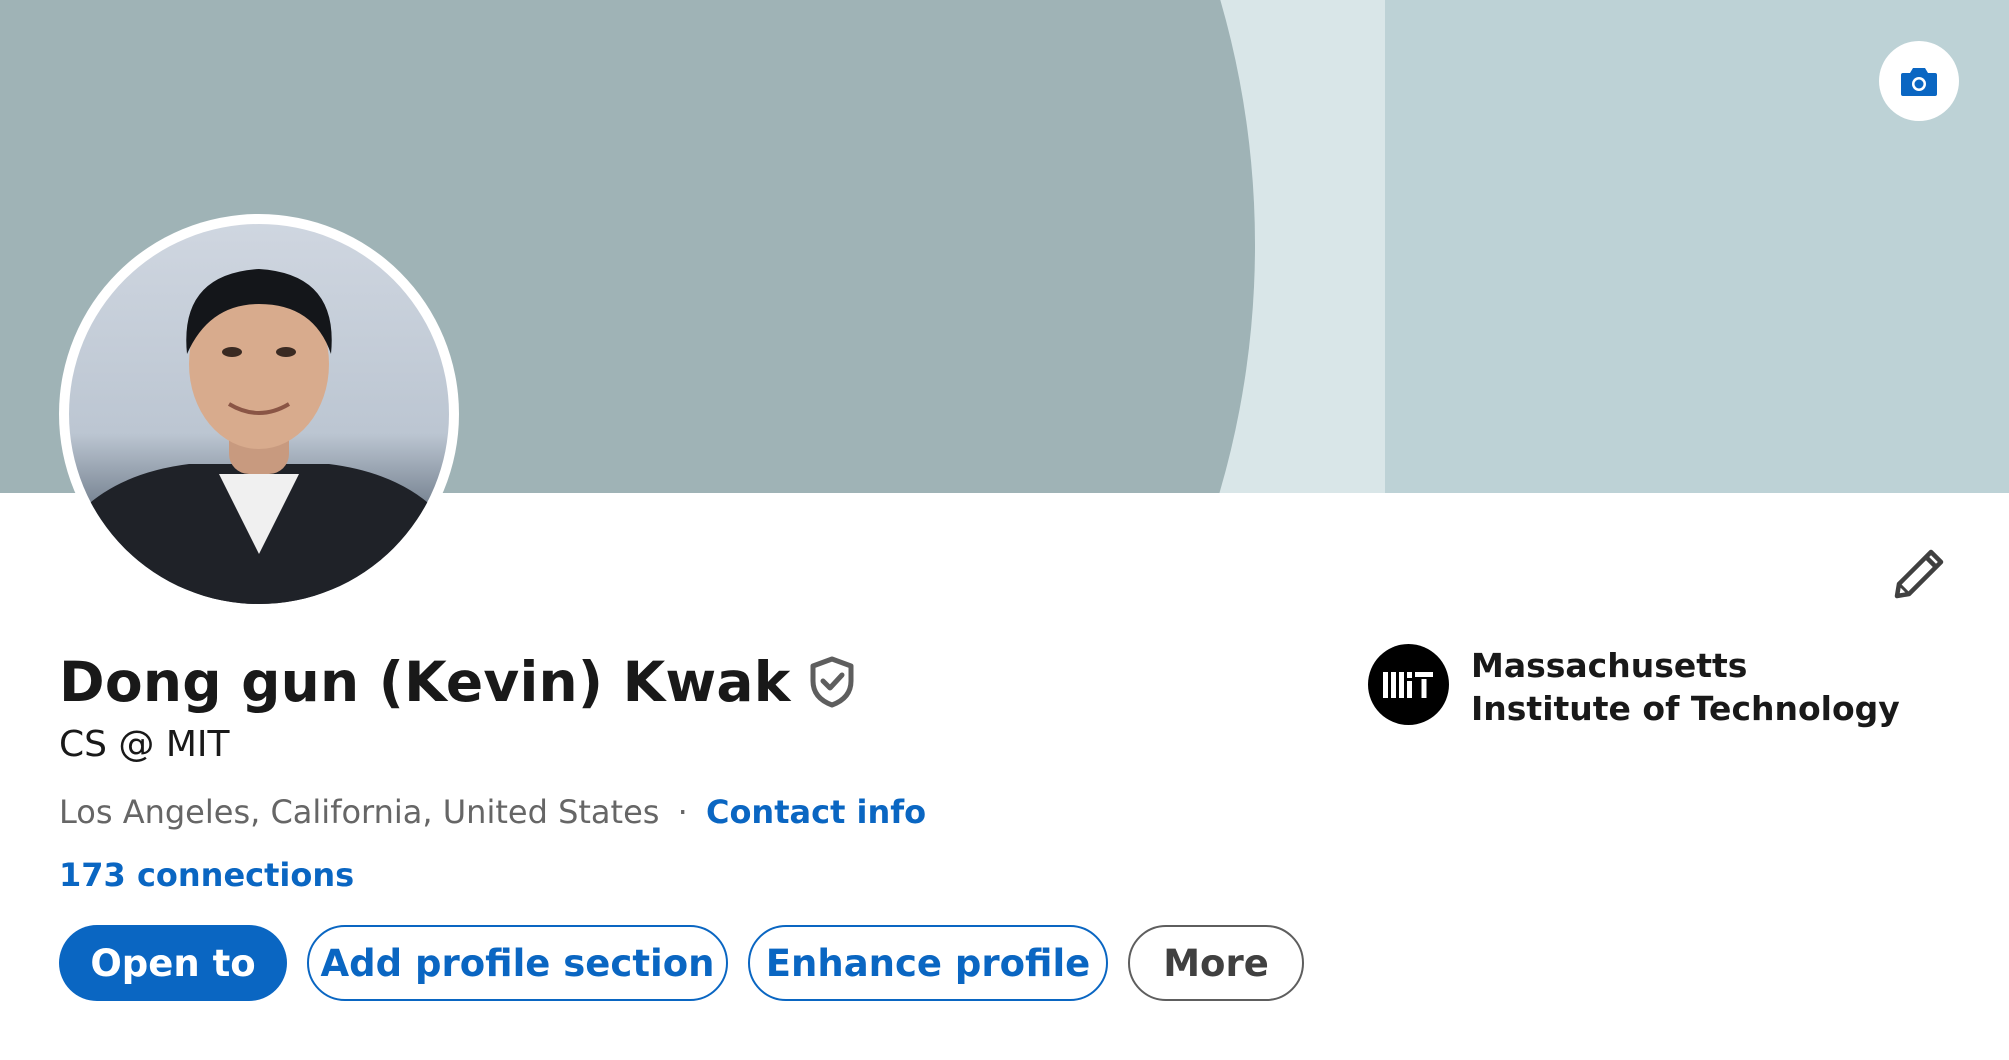  Describe the element at coordinates (359, 812) in the screenshot. I see `profile-location: Los Angeles, California, United States` at that location.